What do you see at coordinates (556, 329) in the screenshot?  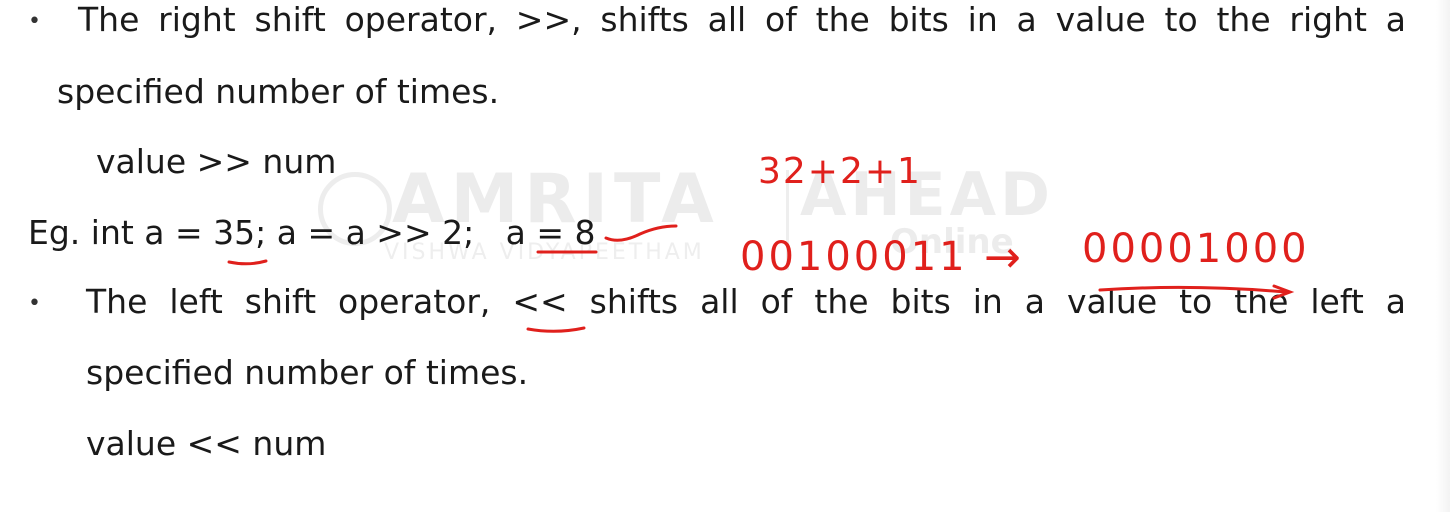 I see `underline-left-shift-operator` at bounding box center [556, 329].